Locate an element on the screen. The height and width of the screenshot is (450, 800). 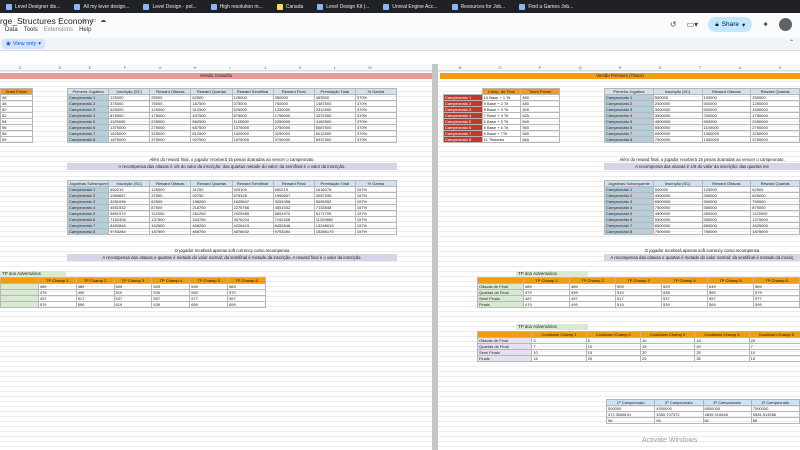
table-cell: 579 is located at coordinates (57, 304).